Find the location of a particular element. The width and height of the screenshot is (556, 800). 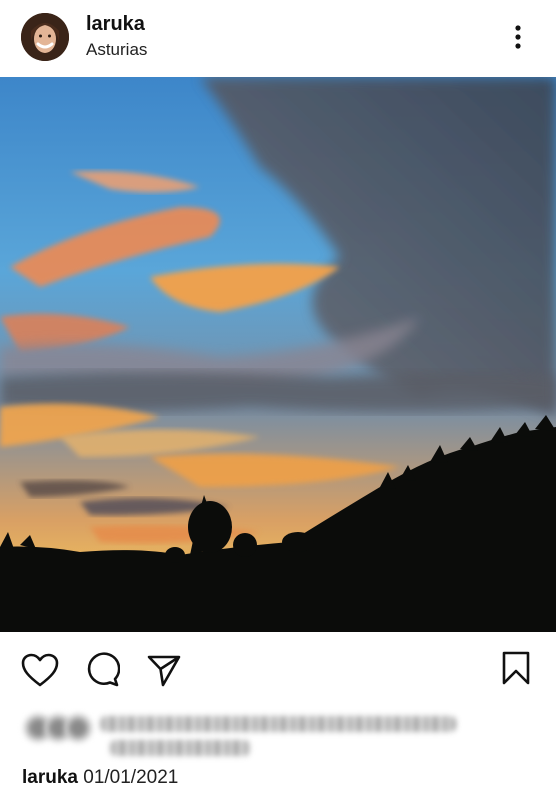

bookmark-icon is located at coordinates (516, 668).